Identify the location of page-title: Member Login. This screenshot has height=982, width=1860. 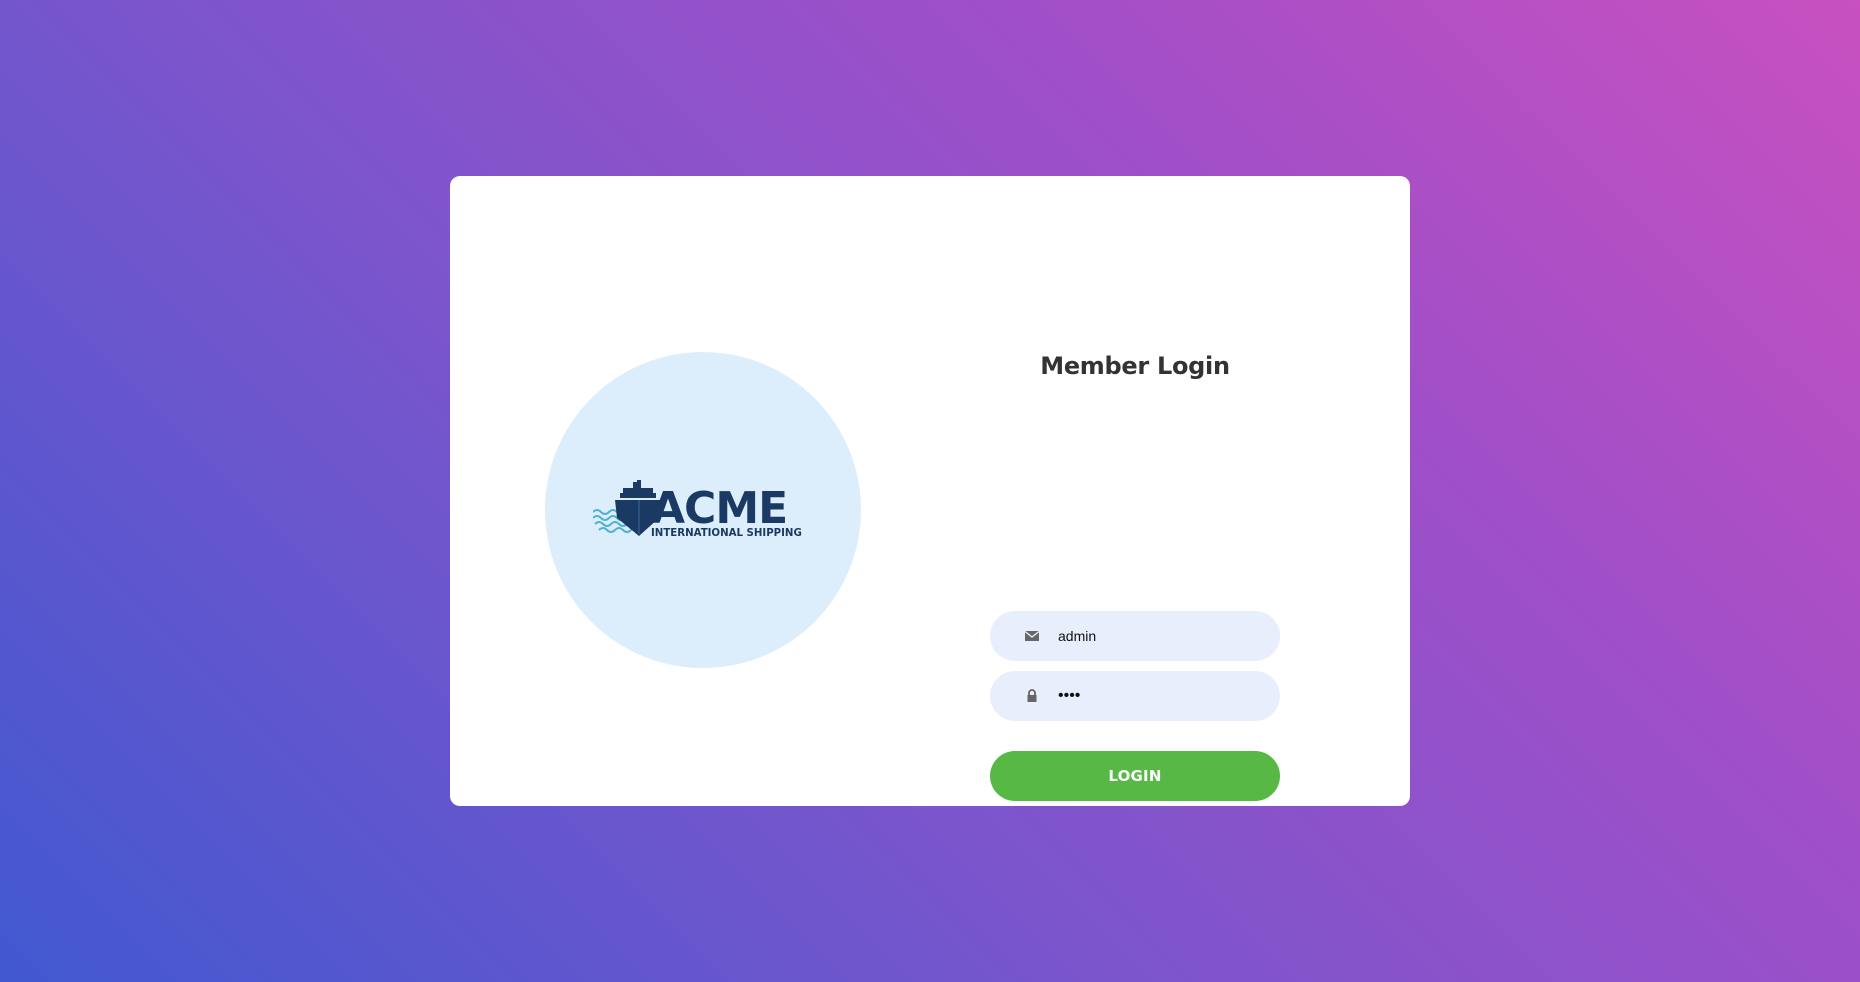
(1135, 366).